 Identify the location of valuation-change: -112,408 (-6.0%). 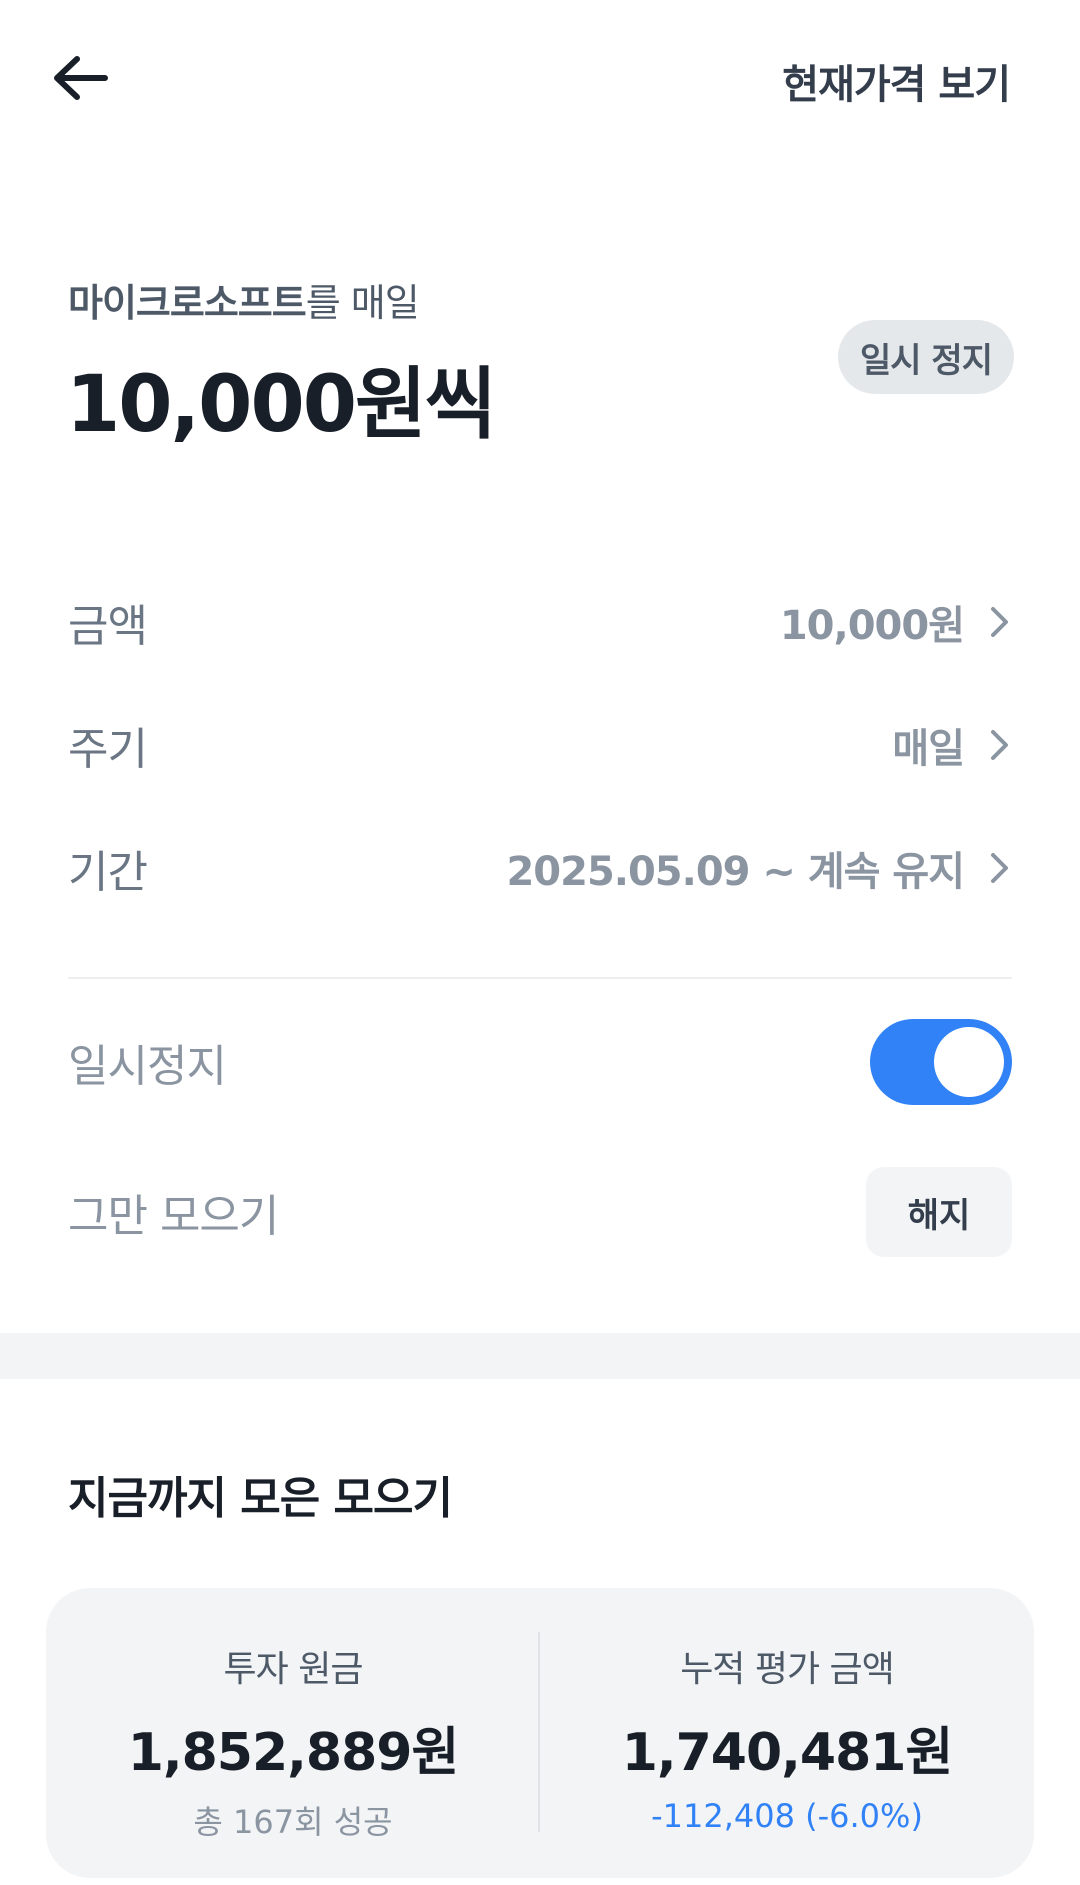
(787, 1816).